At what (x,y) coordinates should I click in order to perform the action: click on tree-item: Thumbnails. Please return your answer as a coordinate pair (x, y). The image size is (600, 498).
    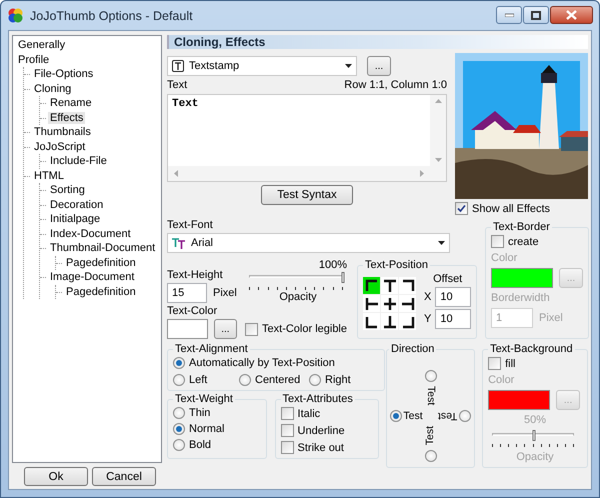
    Looking at the image, I should click on (62, 132).